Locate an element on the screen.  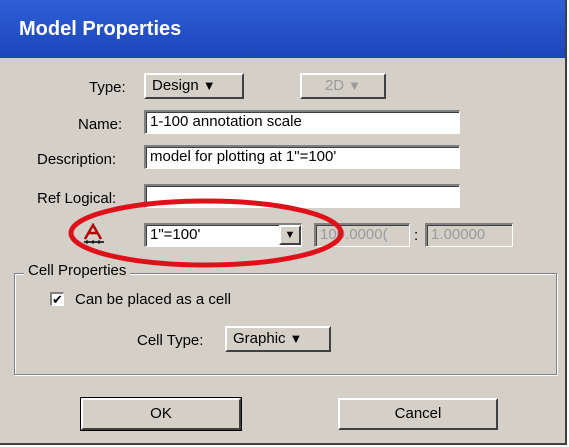
cancel-button: Cancel is located at coordinates (418, 414).